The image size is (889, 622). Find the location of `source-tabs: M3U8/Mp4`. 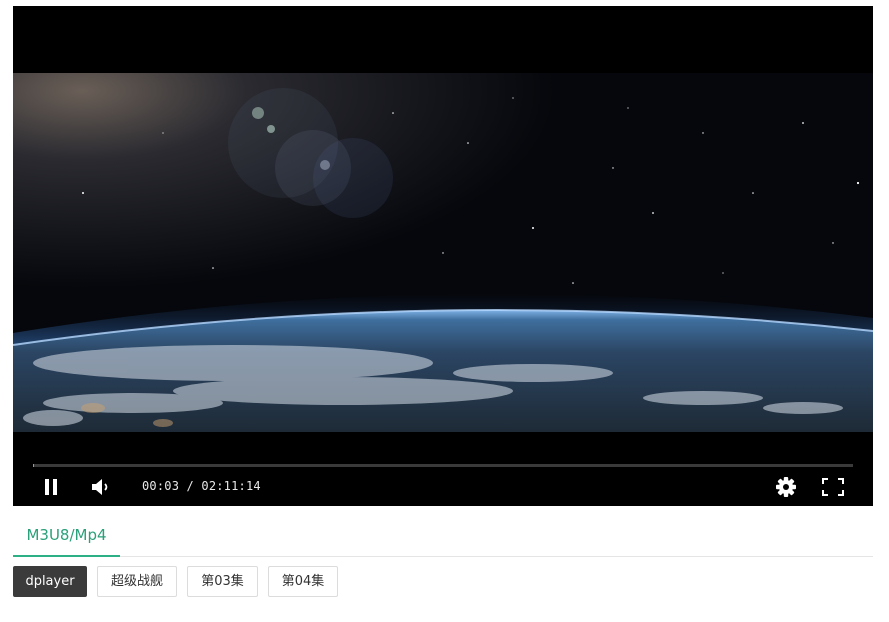

source-tabs: M3U8/Mp4 is located at coordinates (443, 537).